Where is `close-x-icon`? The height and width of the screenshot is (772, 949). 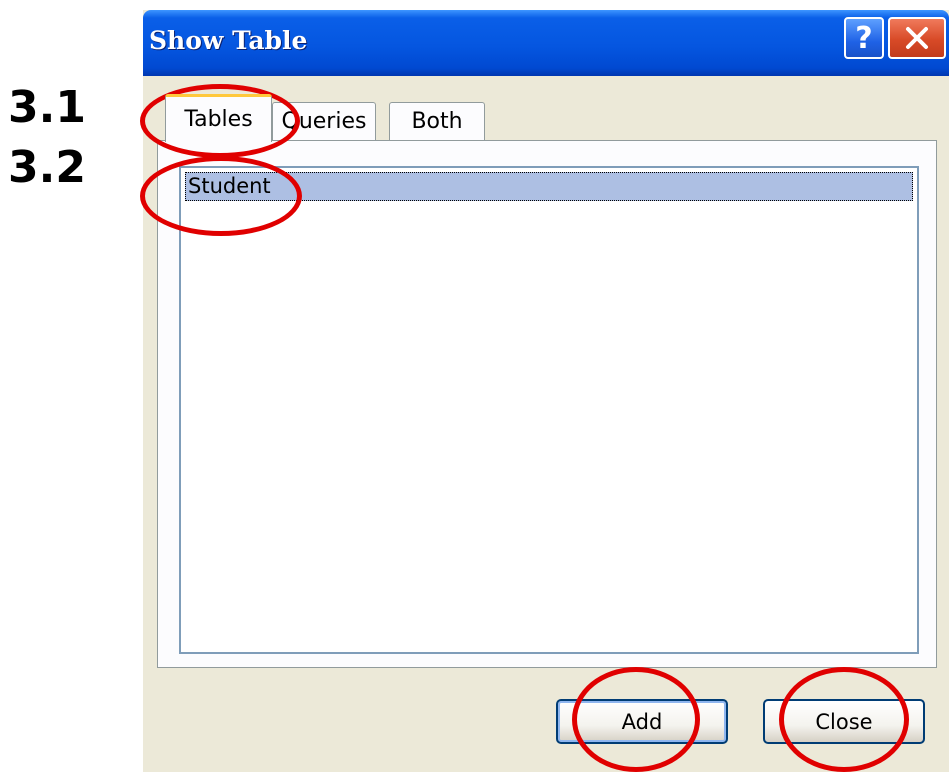 close-x-icon is located at coordinates (917, 38).